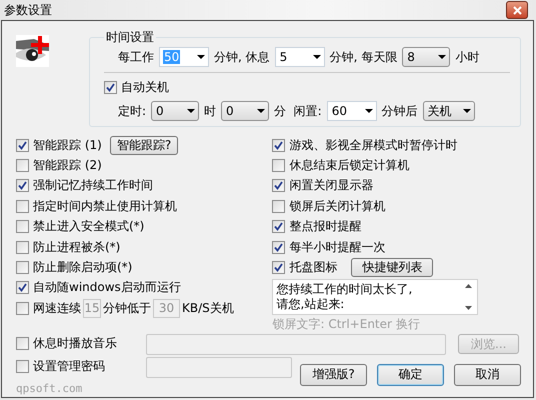 Image resolution: width=536 pixels, height=400 pixels. Describe the element at coordinates (59, 145) in the screenshot. I see `checkbox: 智能跟踪 (1)` at that location.